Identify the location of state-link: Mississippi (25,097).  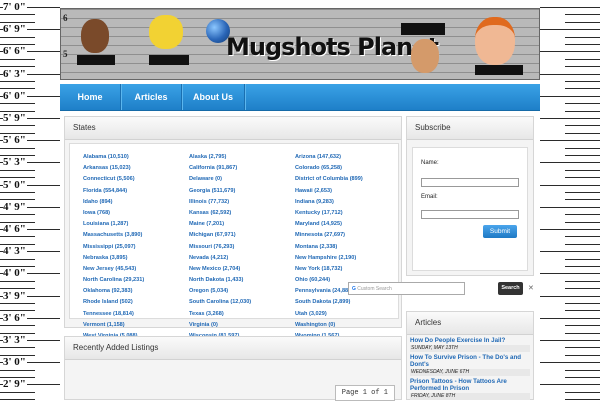
(136, 247).